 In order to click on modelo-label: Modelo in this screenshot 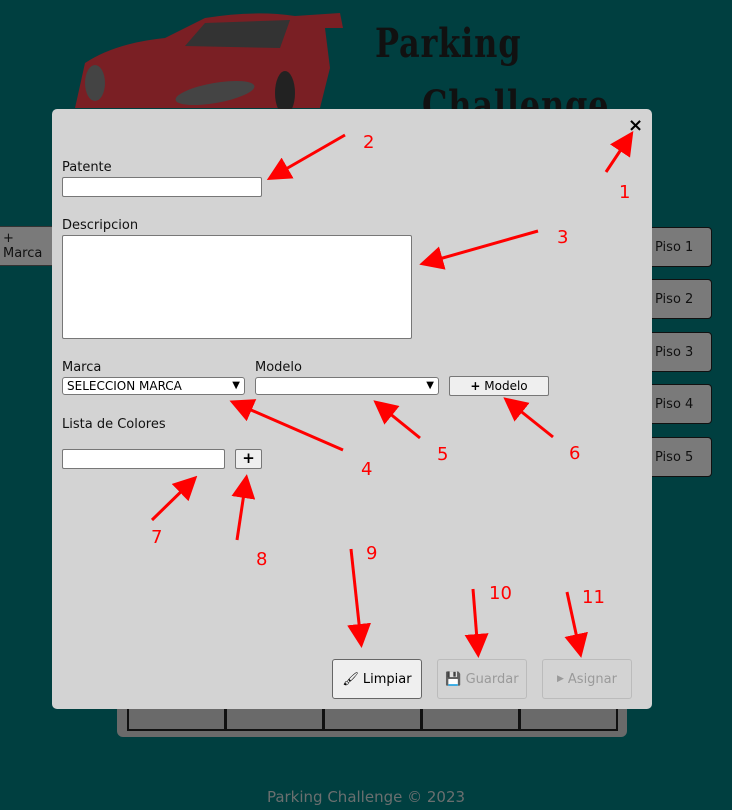, I will do `click(278, 367)`.